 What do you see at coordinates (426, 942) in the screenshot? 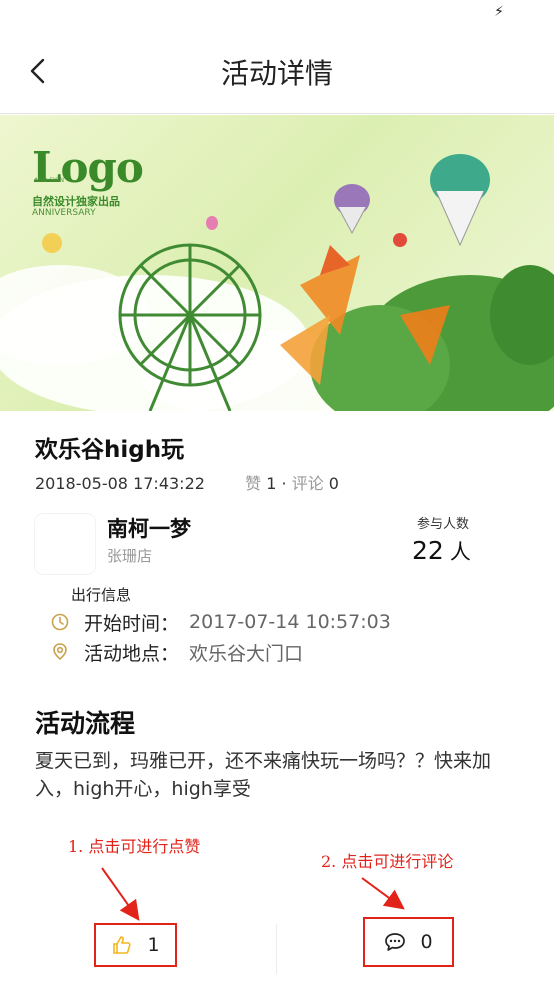
I see `comment-button-count: 0` at bounding box center [426, 942].